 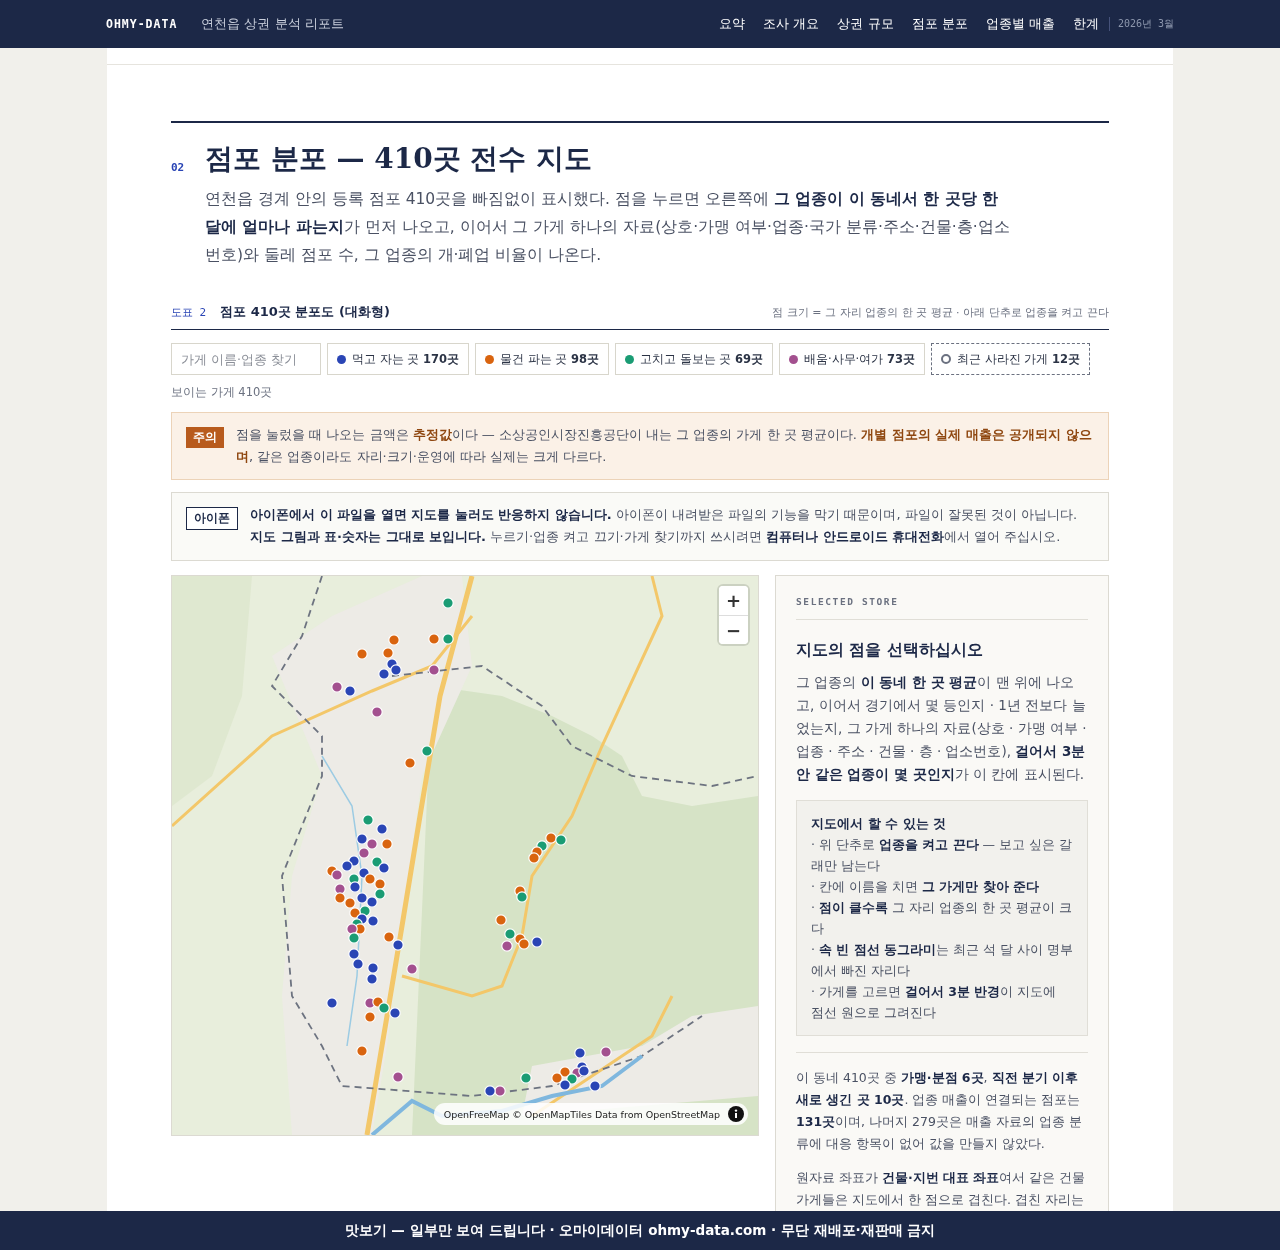 What do you see at coordinates (664, 446) in the screenshot?
I see `notice-text: 점을 눌렀을 때 나오는 금액은 추정값이다 — 소상공인시장진흥공단이 내는 그 업종의 가게 한 곳 평균이다. 개별 점포의 실제 매출은 공개되지 않으며, 같은 업종이라도 자리·크기·운영에 따라 실제는 크게 다르다.` at bounding box center [664, 446].